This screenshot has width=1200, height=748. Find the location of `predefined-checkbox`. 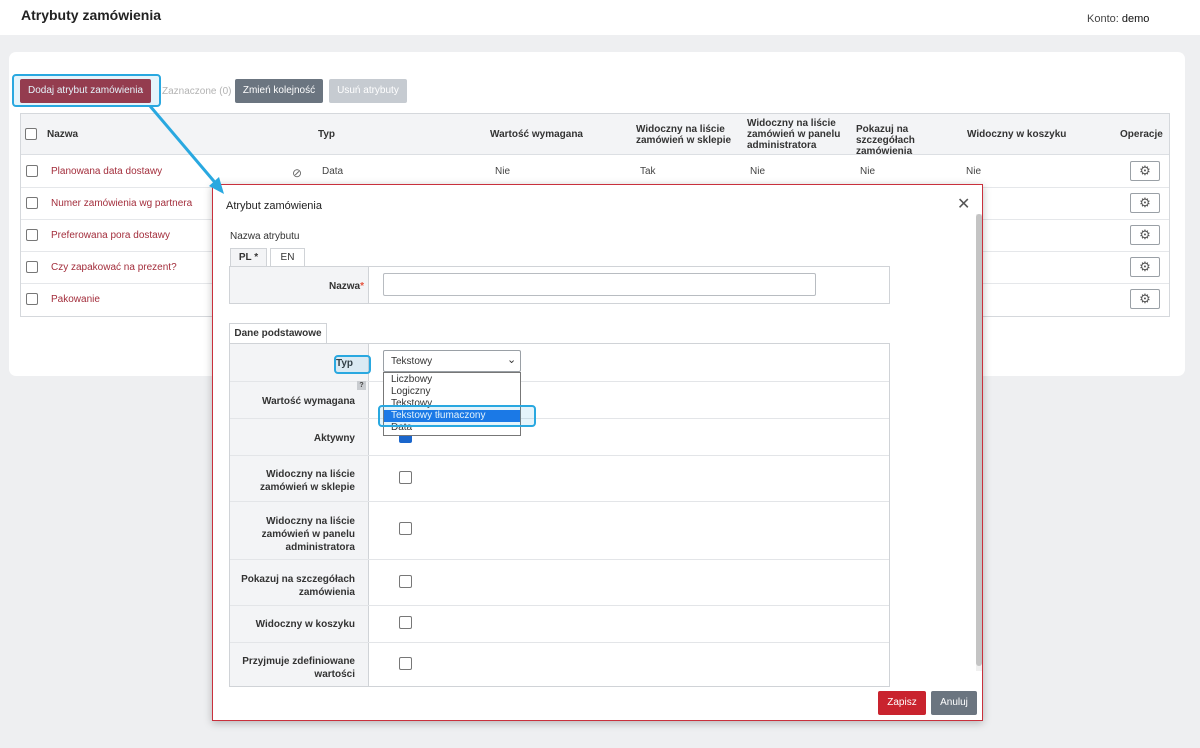

predefined-checkbox is located at coordinates (405, 663).